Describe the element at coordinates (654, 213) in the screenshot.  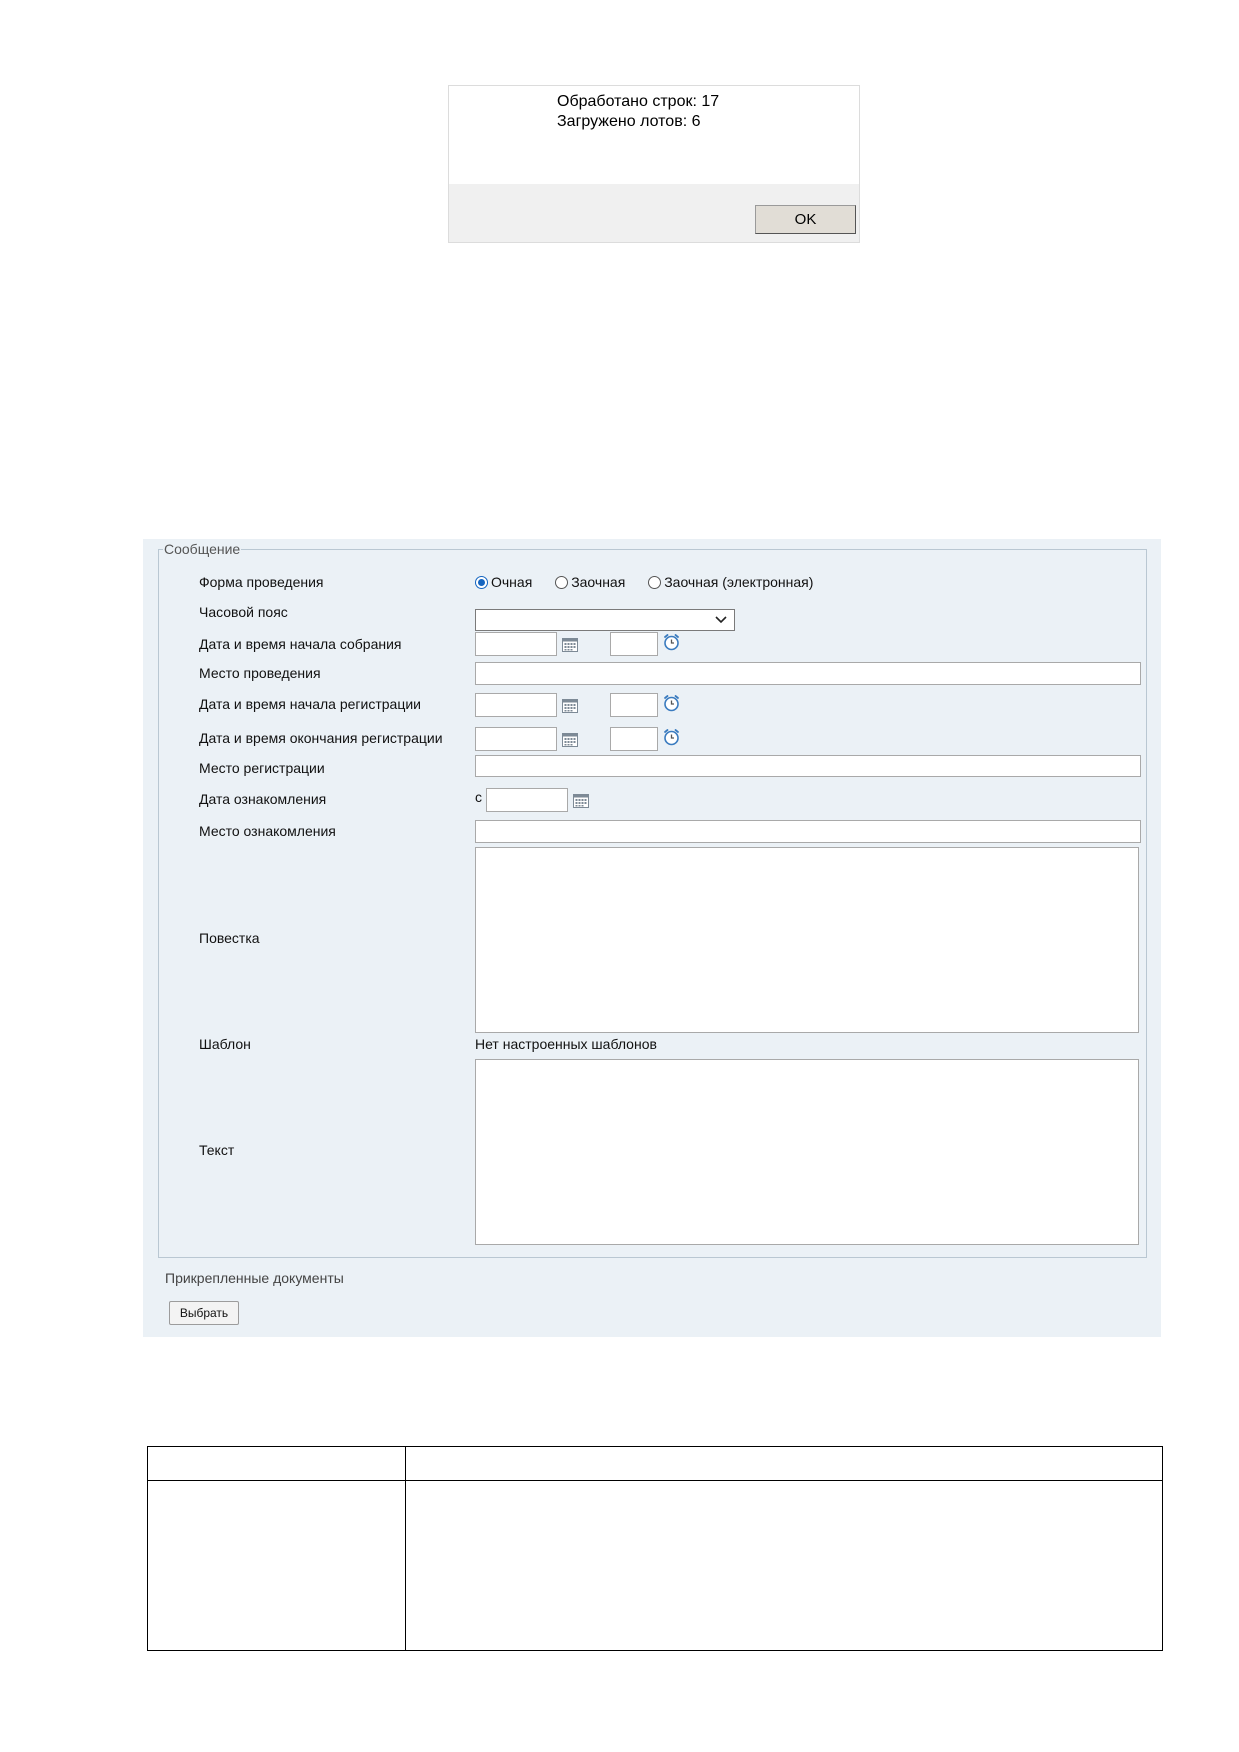
I see `dialog-footer: OK` at that location.